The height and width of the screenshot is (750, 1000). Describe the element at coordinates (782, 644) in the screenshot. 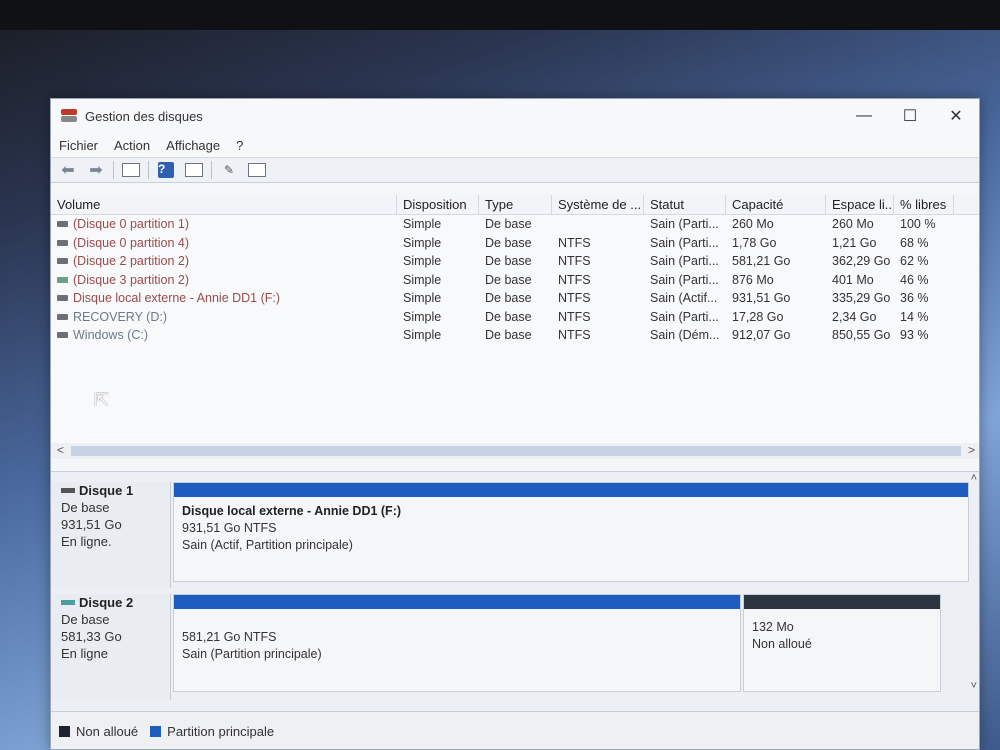

I see `unallocated-label: Non alloué` at that location.